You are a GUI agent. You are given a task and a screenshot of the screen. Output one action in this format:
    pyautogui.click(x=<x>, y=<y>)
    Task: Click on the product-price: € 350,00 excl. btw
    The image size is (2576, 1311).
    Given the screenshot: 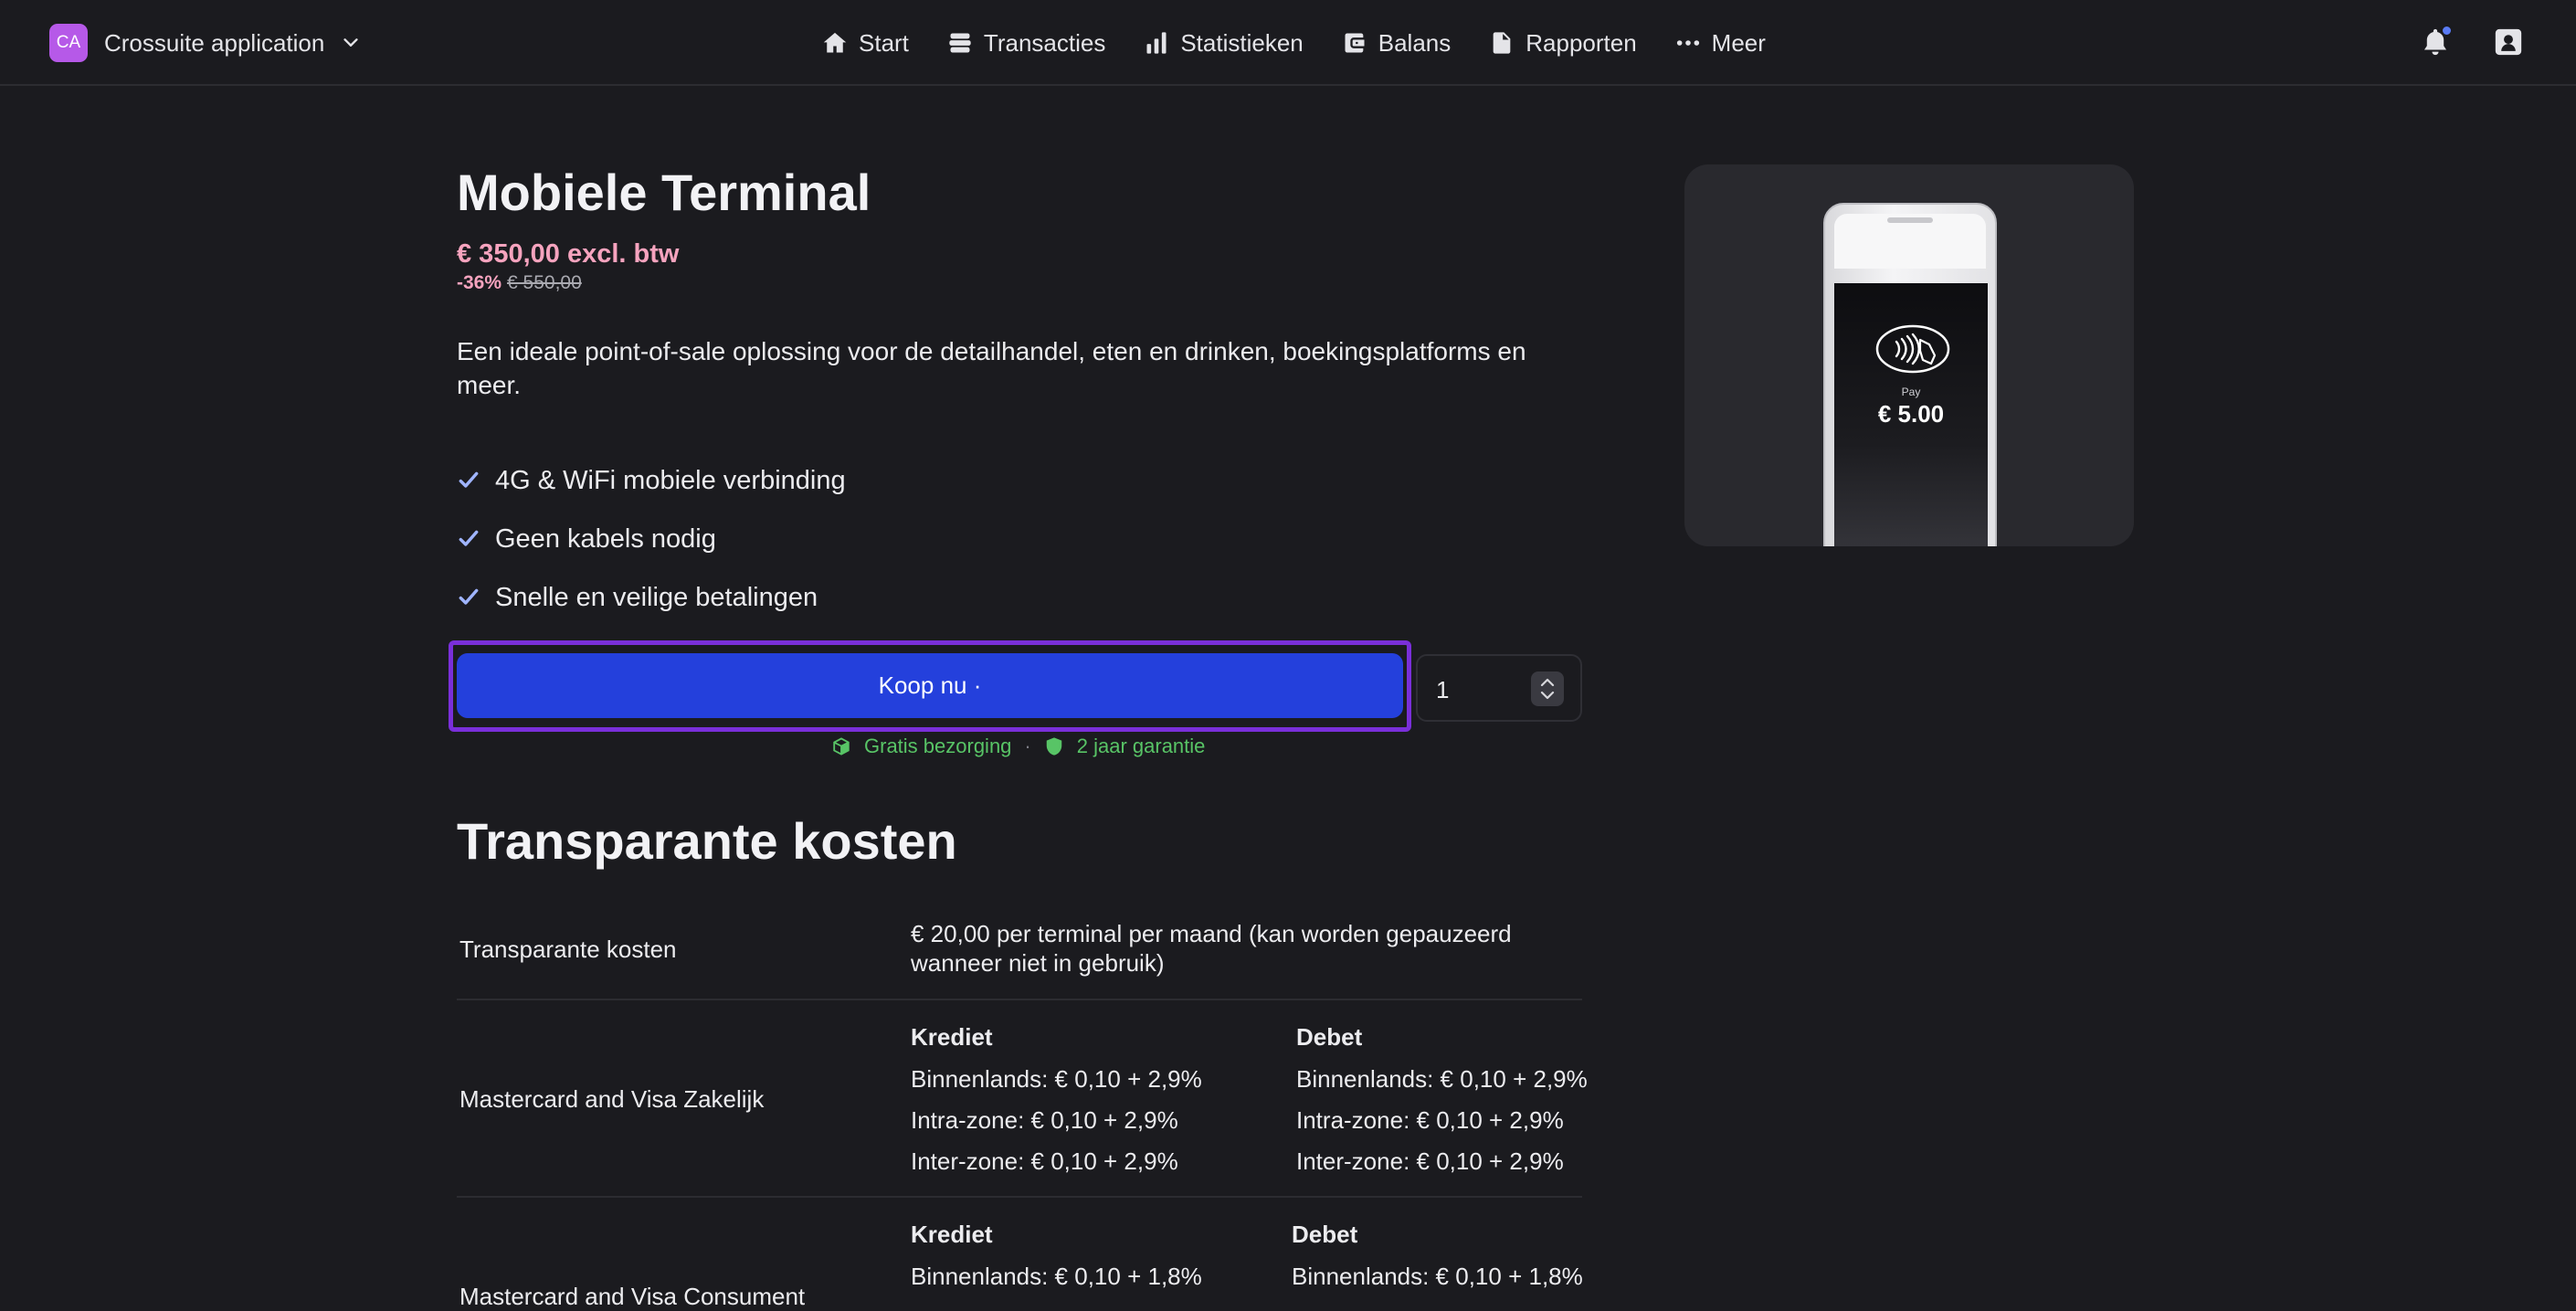 What is the action you would take?
    pyautogui.click(x=568, y=254)
    